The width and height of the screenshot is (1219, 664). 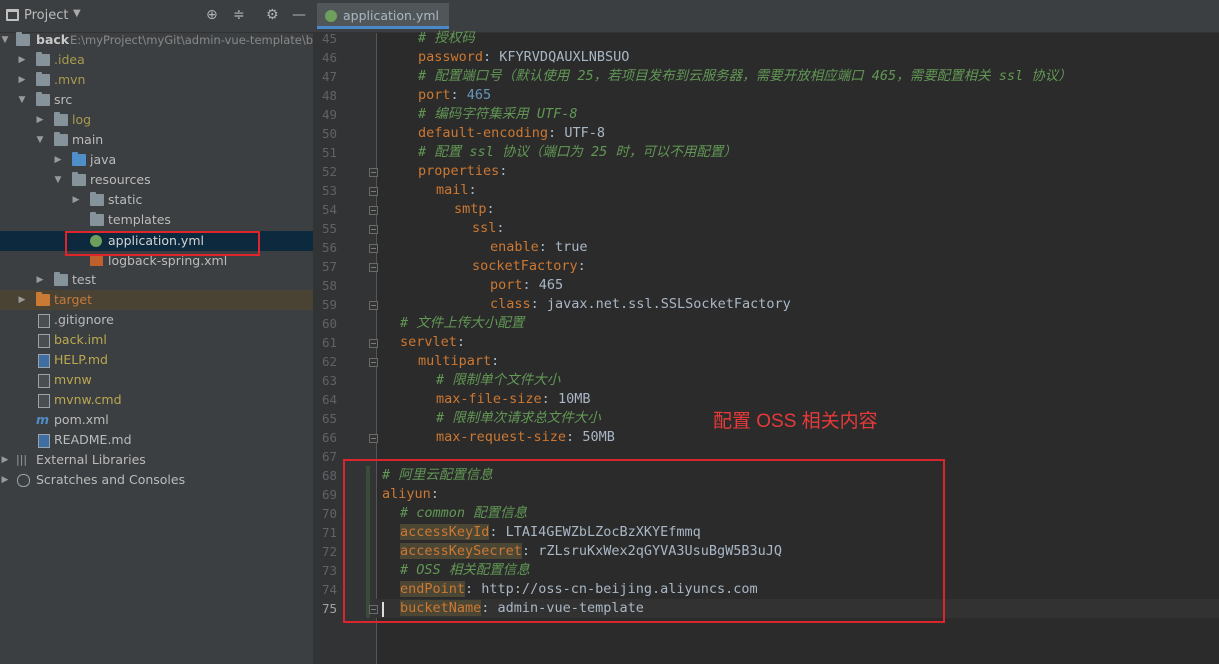 I want to click on gear-icon: ⚙, so click(x=272, y=15).